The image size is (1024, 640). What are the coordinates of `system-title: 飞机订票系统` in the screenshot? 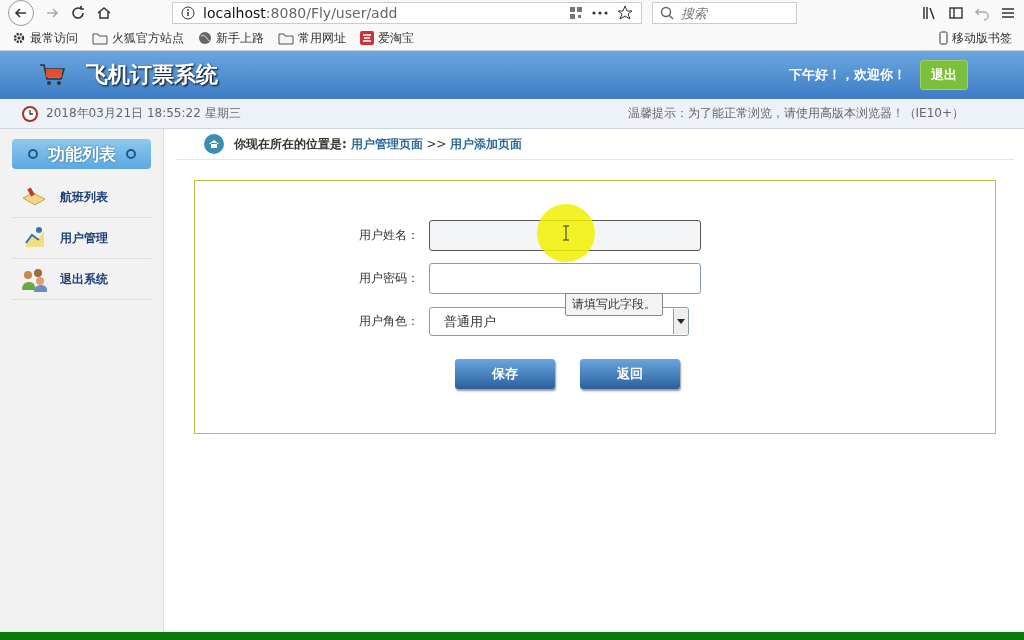 It's located at (152, 75).